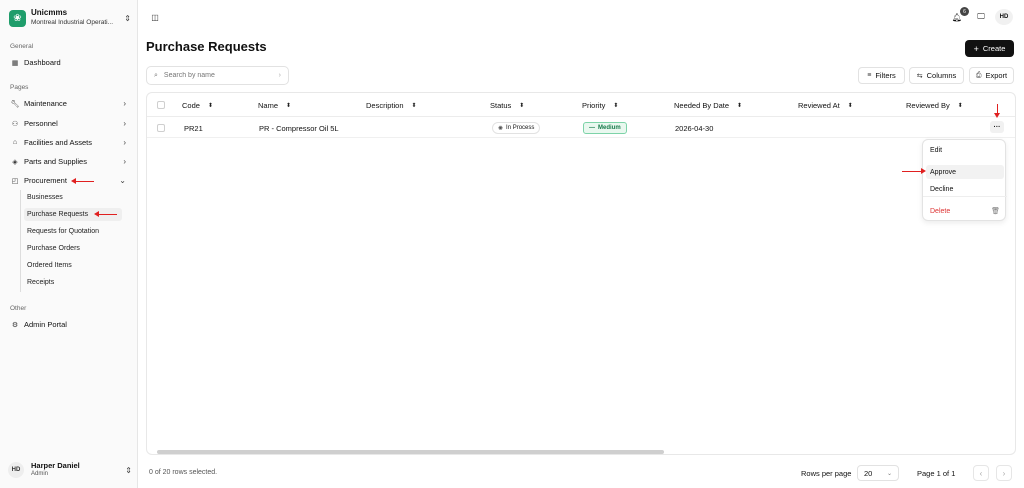 The height and width of the screenshot is (488, 1024). Describe the element at coordinates (15, 162) in the screenshot. I see `package-icon: ◈` at that location.